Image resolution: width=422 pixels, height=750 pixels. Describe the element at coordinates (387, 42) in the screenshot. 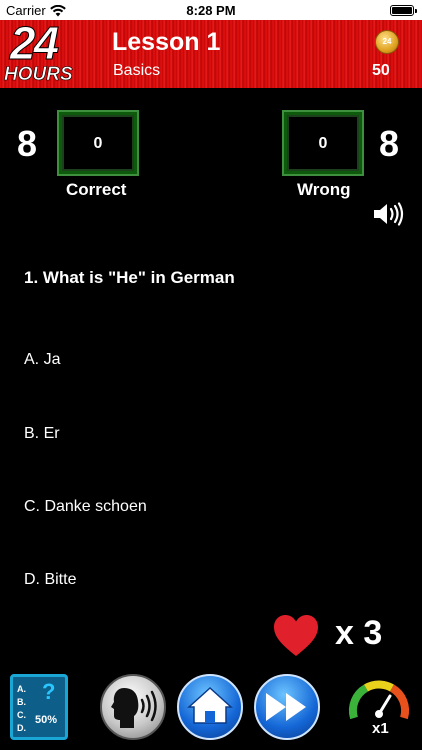

I see `coin-icon: 24` at that location.